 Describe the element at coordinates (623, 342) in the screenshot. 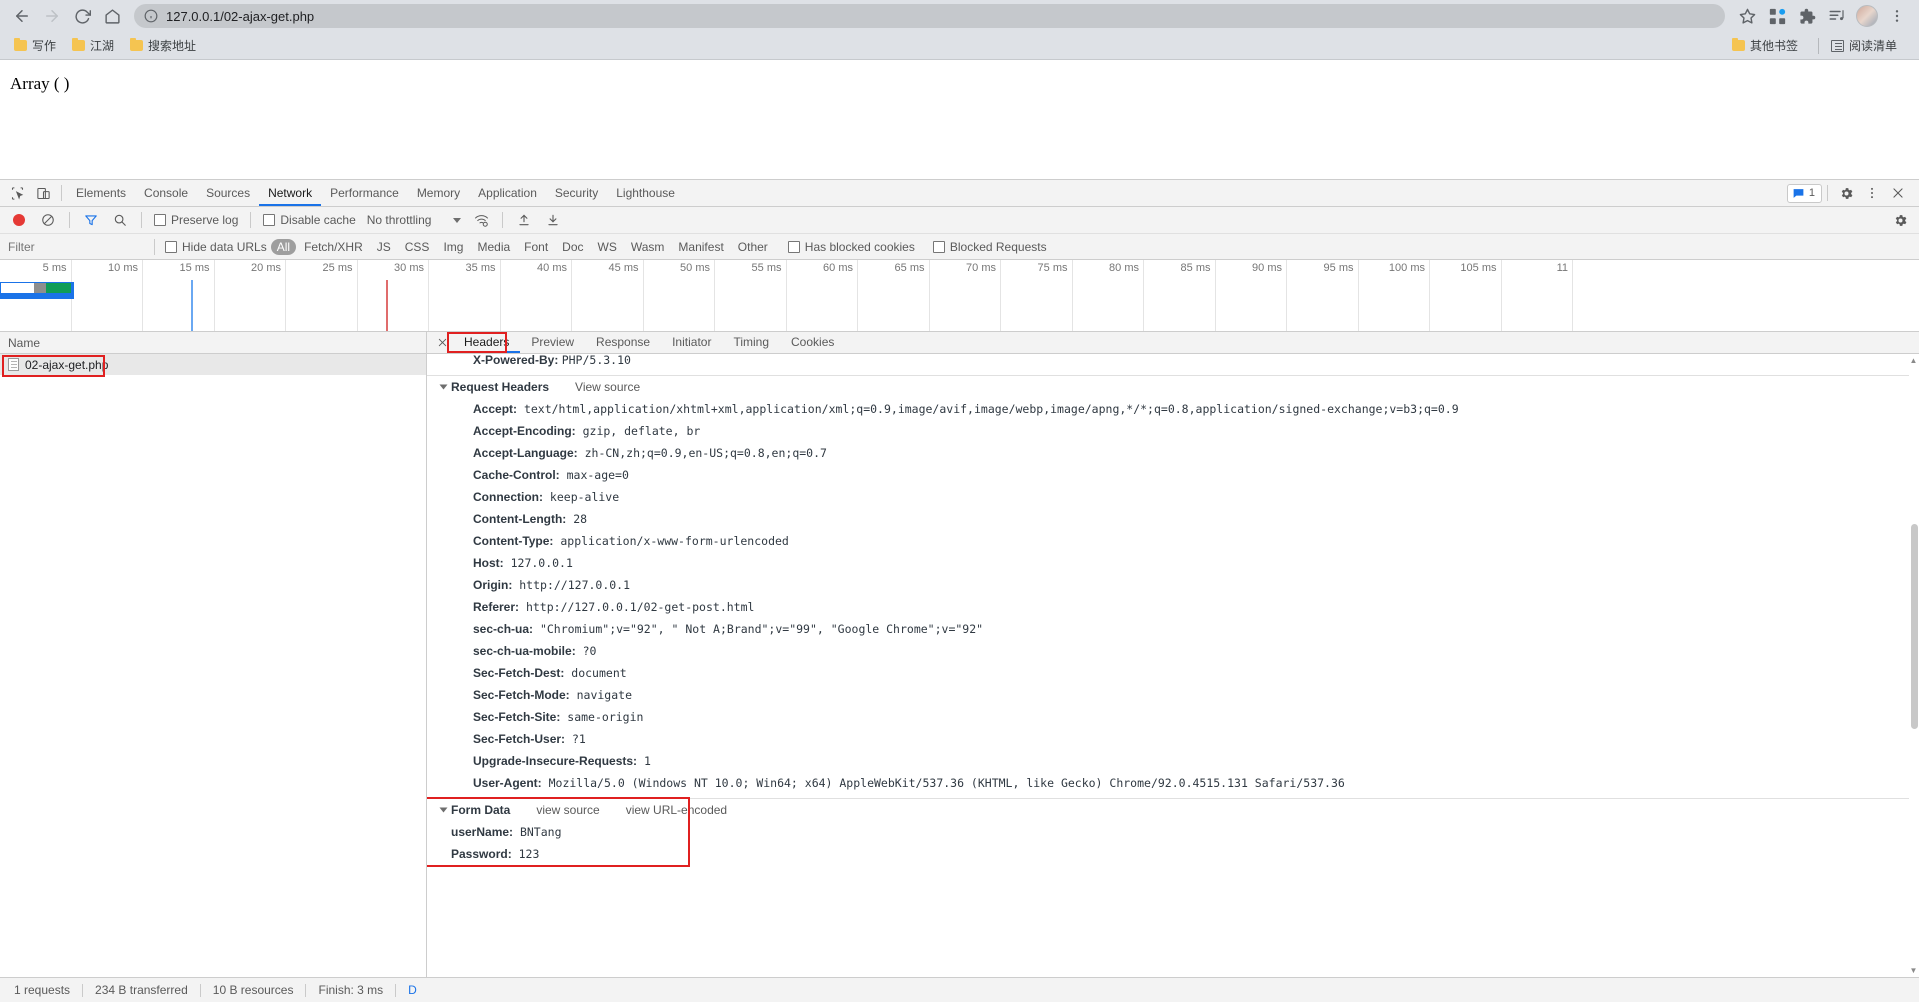

I see `detail-tab-response: Response` at that location.